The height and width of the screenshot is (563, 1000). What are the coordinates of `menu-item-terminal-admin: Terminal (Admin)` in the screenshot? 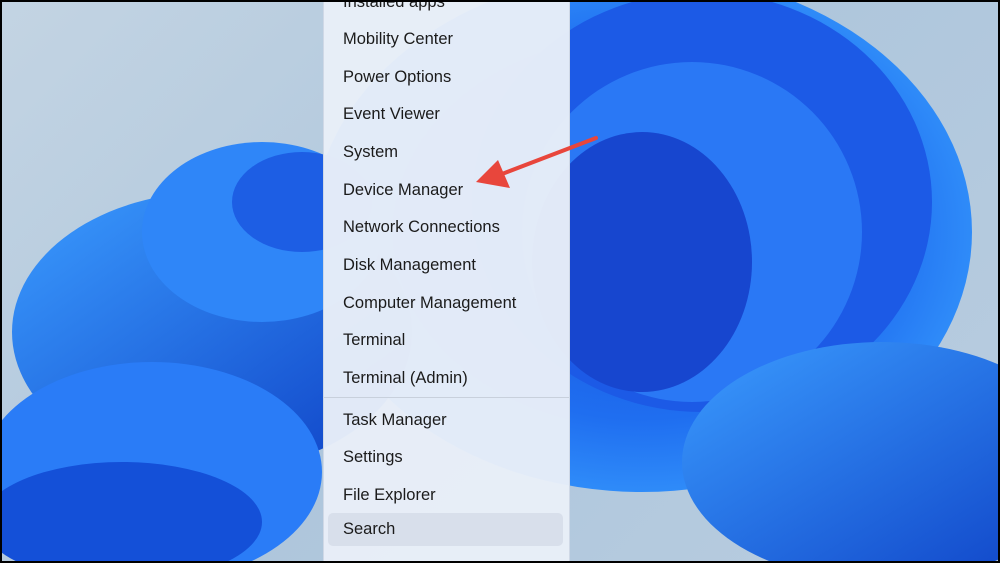 It's located at (445, 378).